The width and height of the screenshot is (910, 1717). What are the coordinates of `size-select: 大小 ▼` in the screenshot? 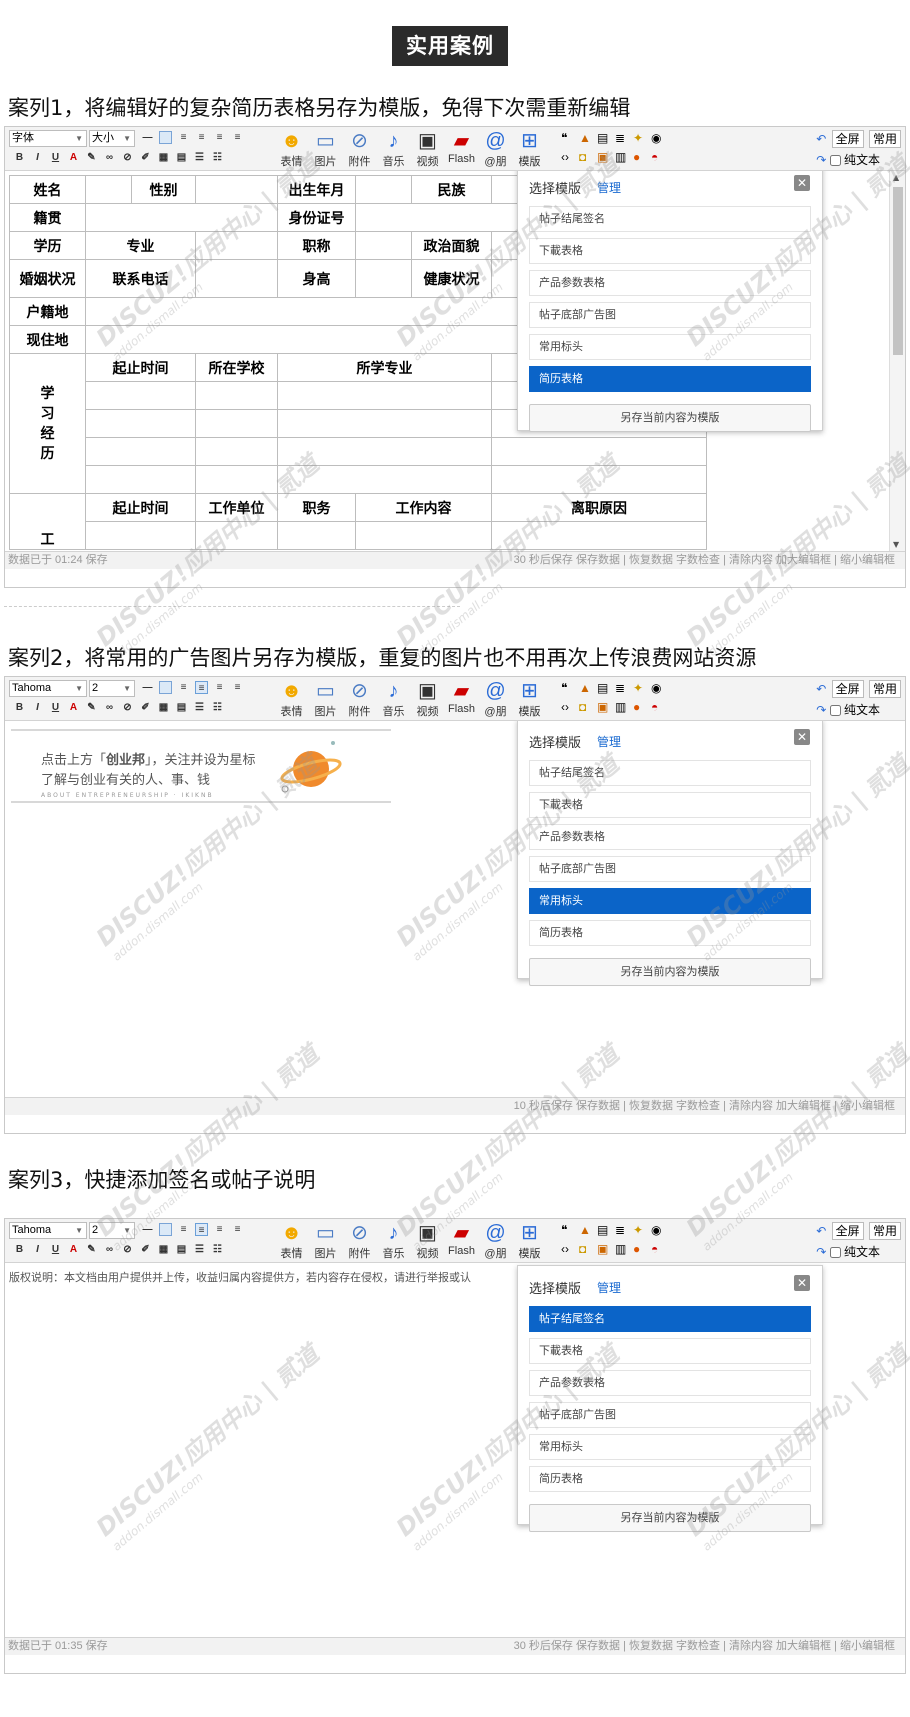 It's located at (112, 138).